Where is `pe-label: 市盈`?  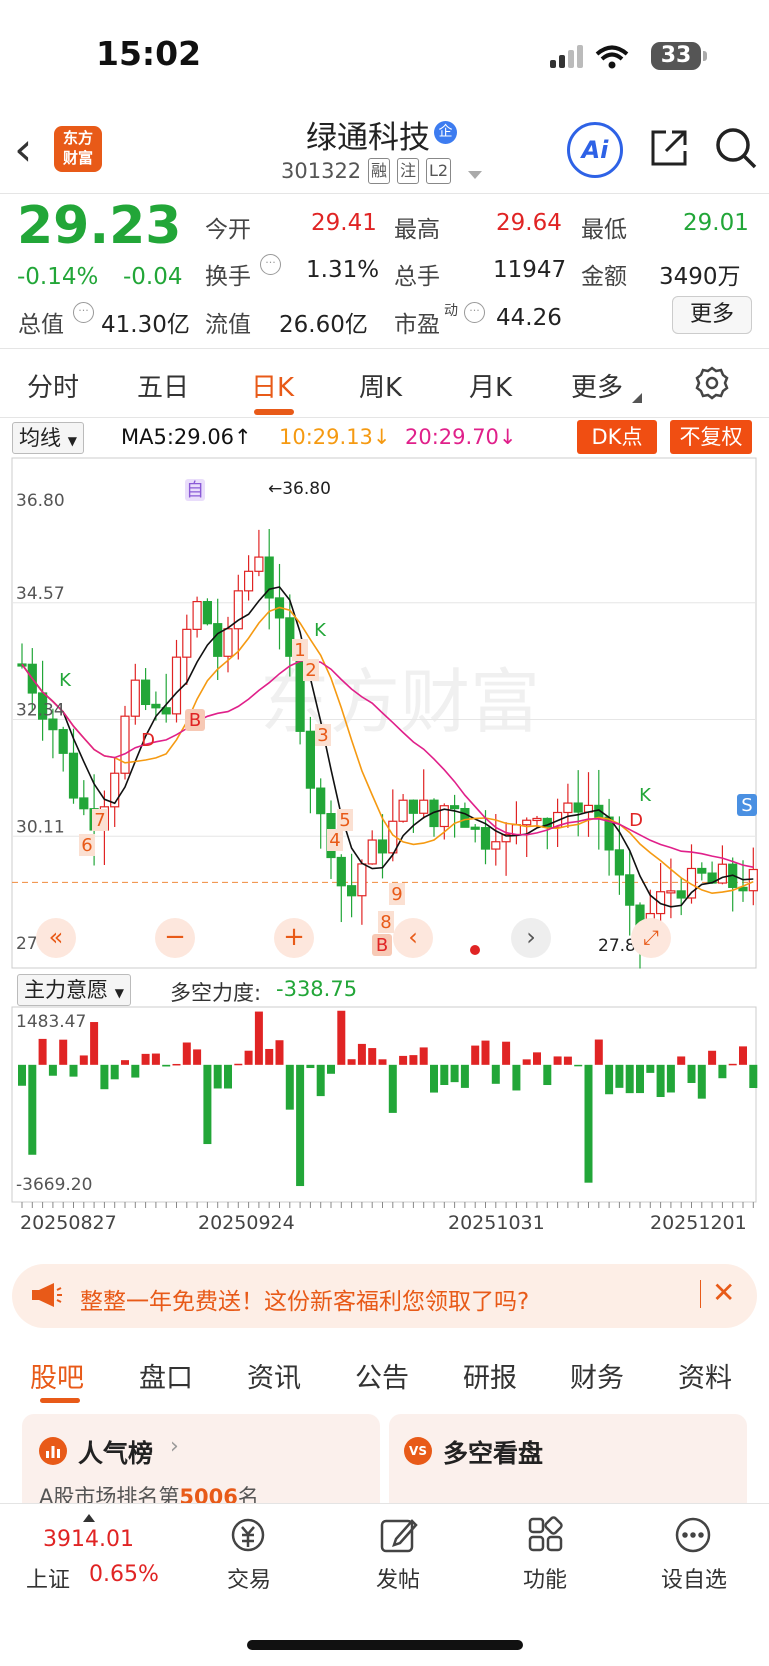
pe-label: 市盈 is located at coordinates (417, 325).